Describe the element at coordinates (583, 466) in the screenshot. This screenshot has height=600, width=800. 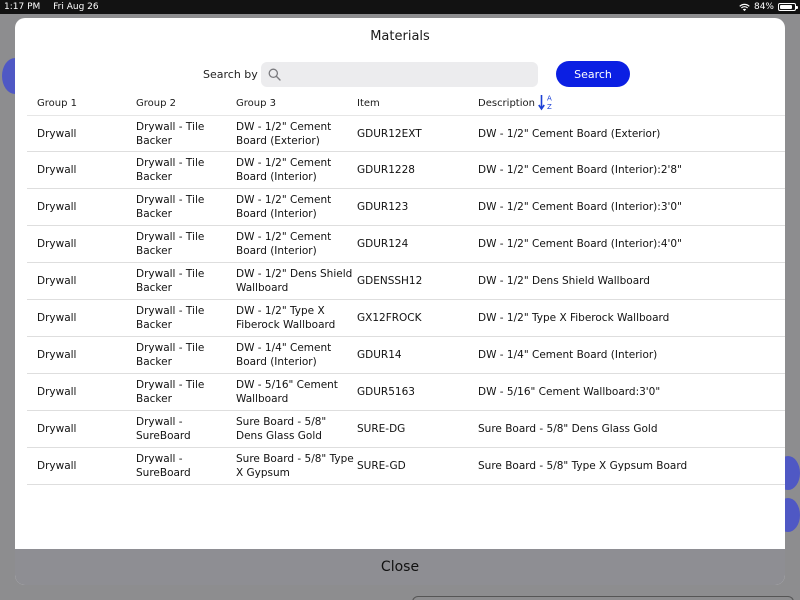
I see `cell-description: Sure Board - 5/8" Type X Gypsum Board` at that location.